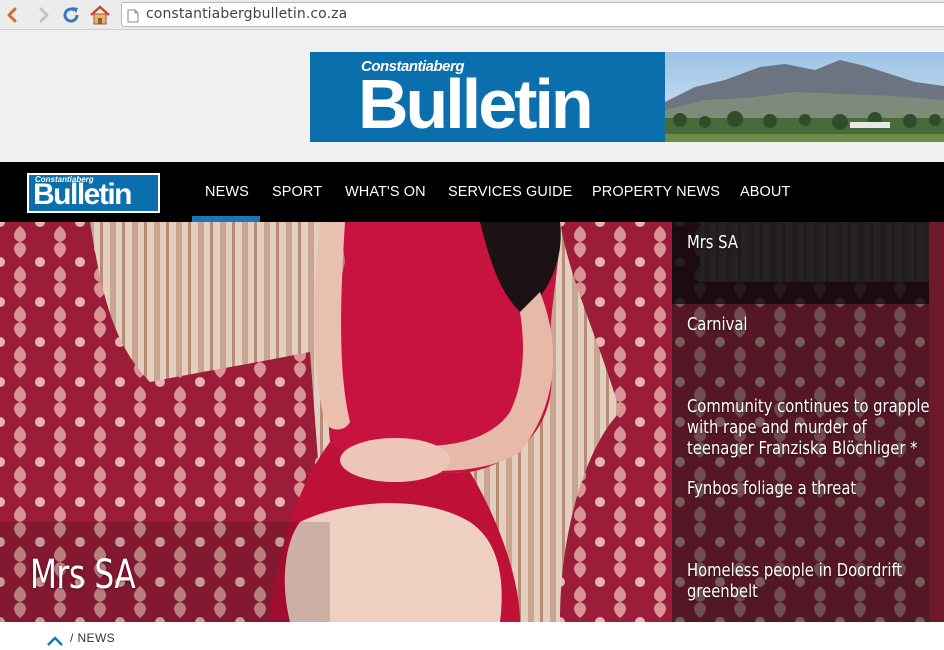  What do you see at coordinates (83, 575) in the screenshot?
I see `hero-caption: Mrs SA` at bounding box center [83, 575].